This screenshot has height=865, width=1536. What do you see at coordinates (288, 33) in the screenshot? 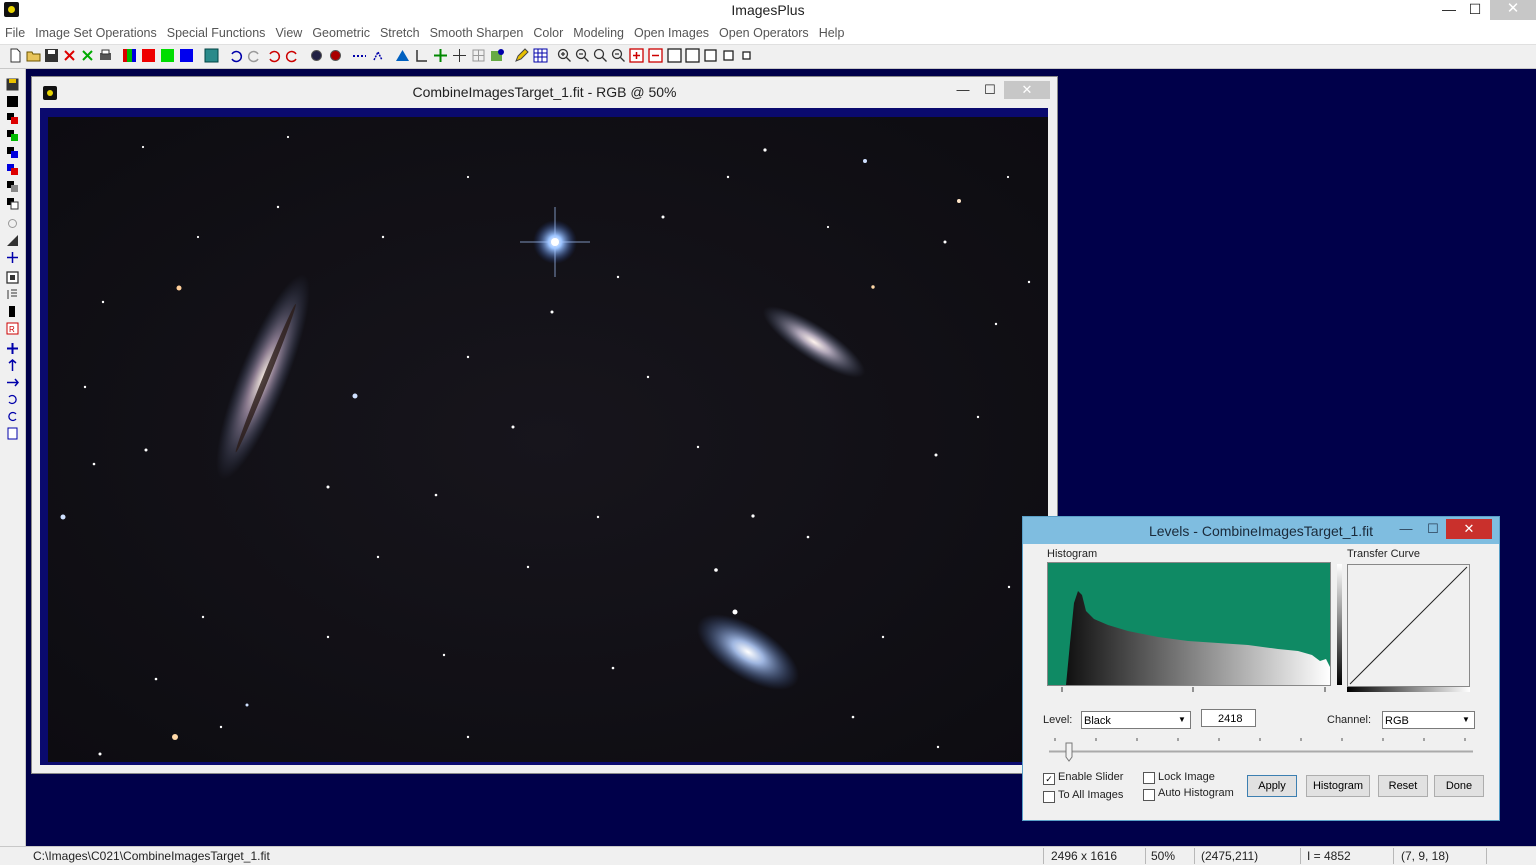
I see `menu-view: View` at bounding box center [288, 33].